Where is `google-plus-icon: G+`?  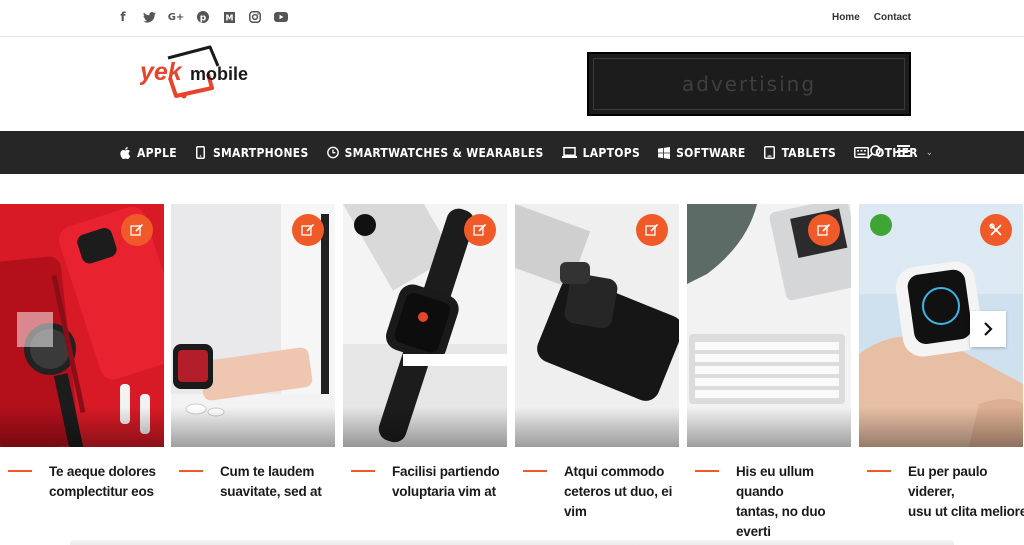 google-plus-icon: G+ is located at coordinates (176, 17).